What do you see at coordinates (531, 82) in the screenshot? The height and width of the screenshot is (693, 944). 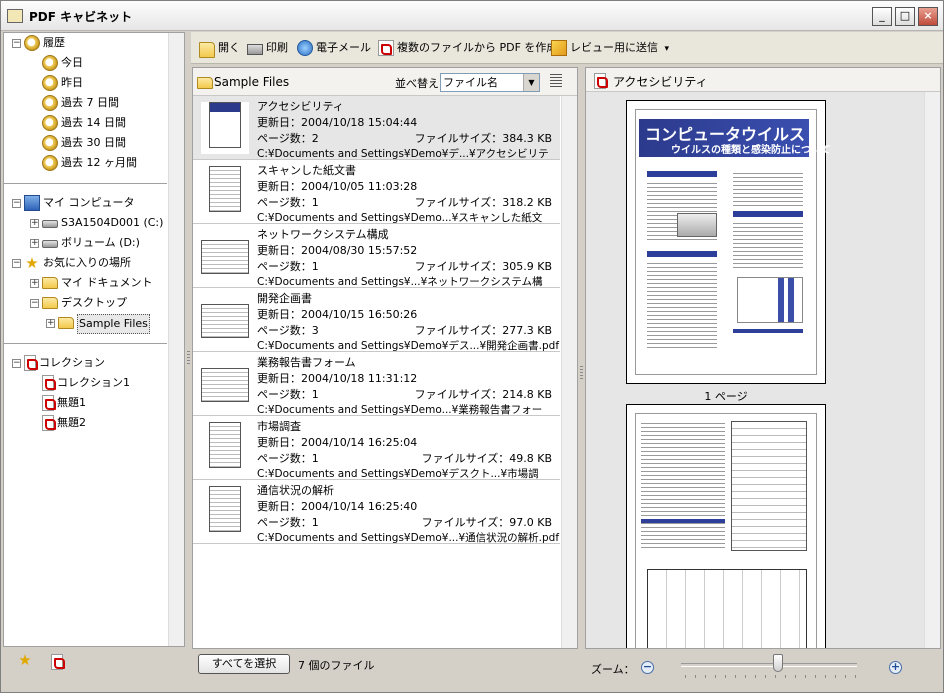 I see `chevron-down-icon: ▼` at bounding box center [531, 82].